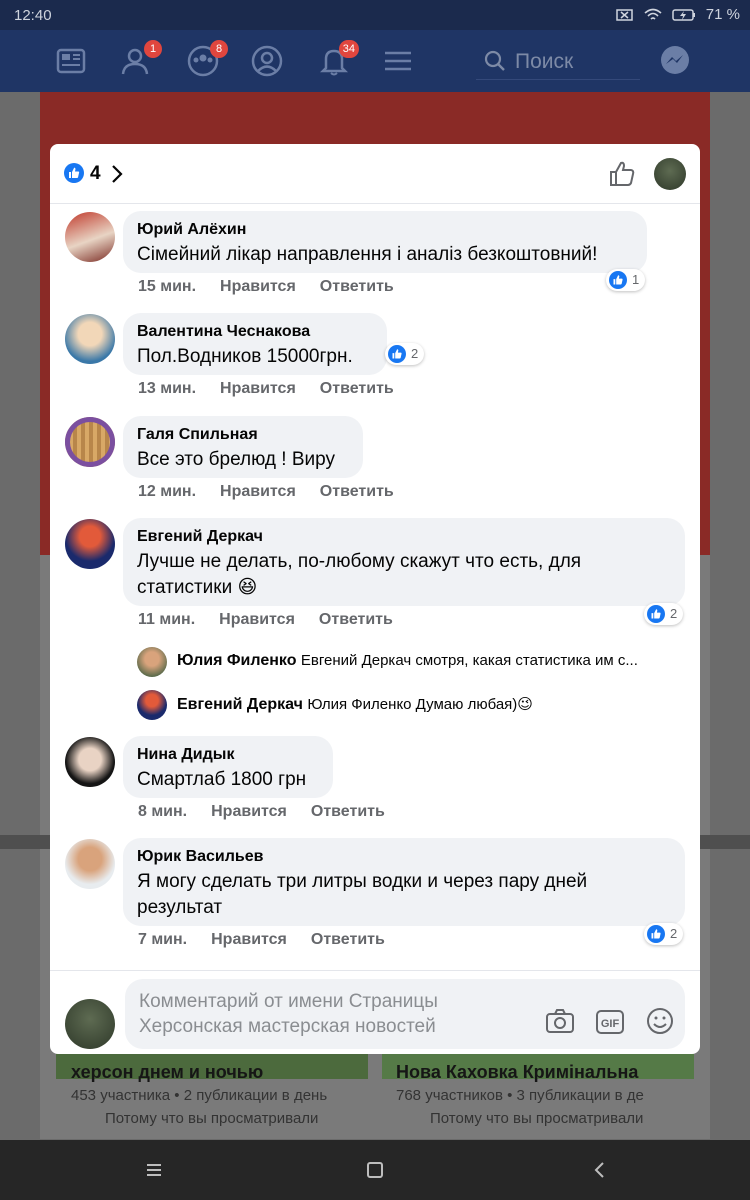 The image size is (750, 1200). Describe the element at coordinates (404, 537) in the screenshot. I see `comment-author: Евгений Деркач` at that location.